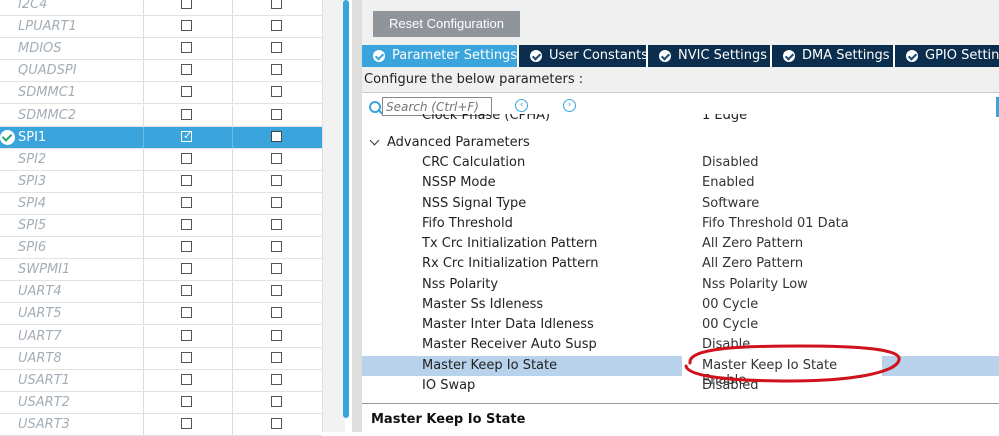 The image size is (999, 436). What do you see at coordinates (583, 56) in the screenshot?
I see `tab-user-constants: User Constants` at bounding box center [583, 56].